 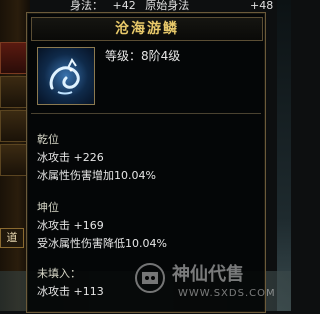 What do you see at coordinates (12, 238) in the screenshot?
I see `left-tab-label: 道` at bounding box center [12, 238].